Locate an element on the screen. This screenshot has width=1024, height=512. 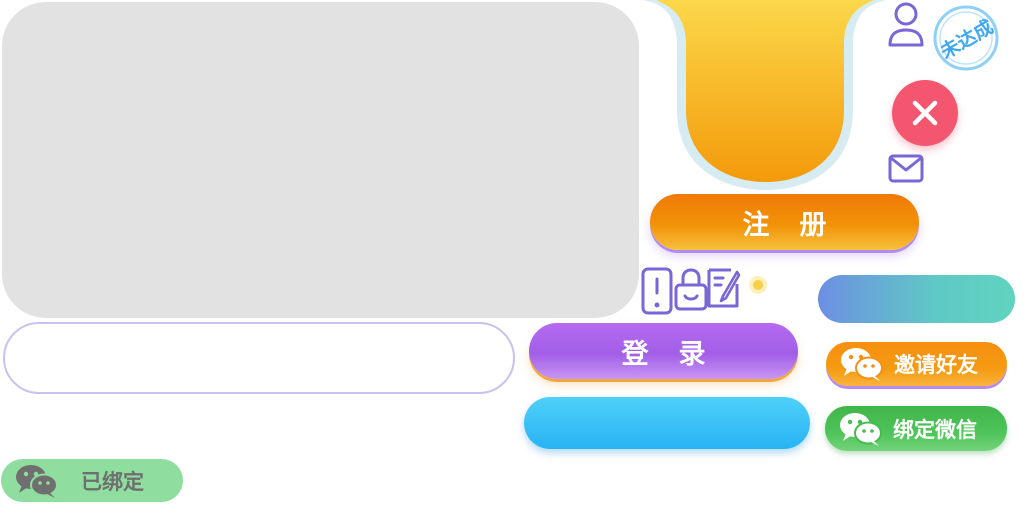
mail-icon is located at coordinates (906, 168).